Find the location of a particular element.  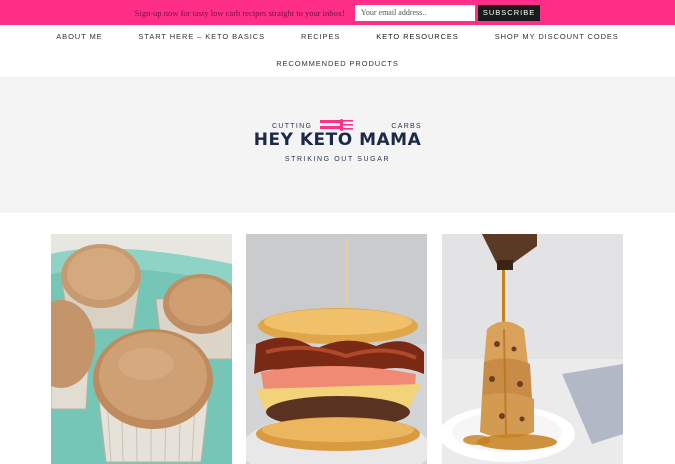

nav-item-discount-codes: SHOP MY DISCOUNT CODES is located at coordinates (557, 36).